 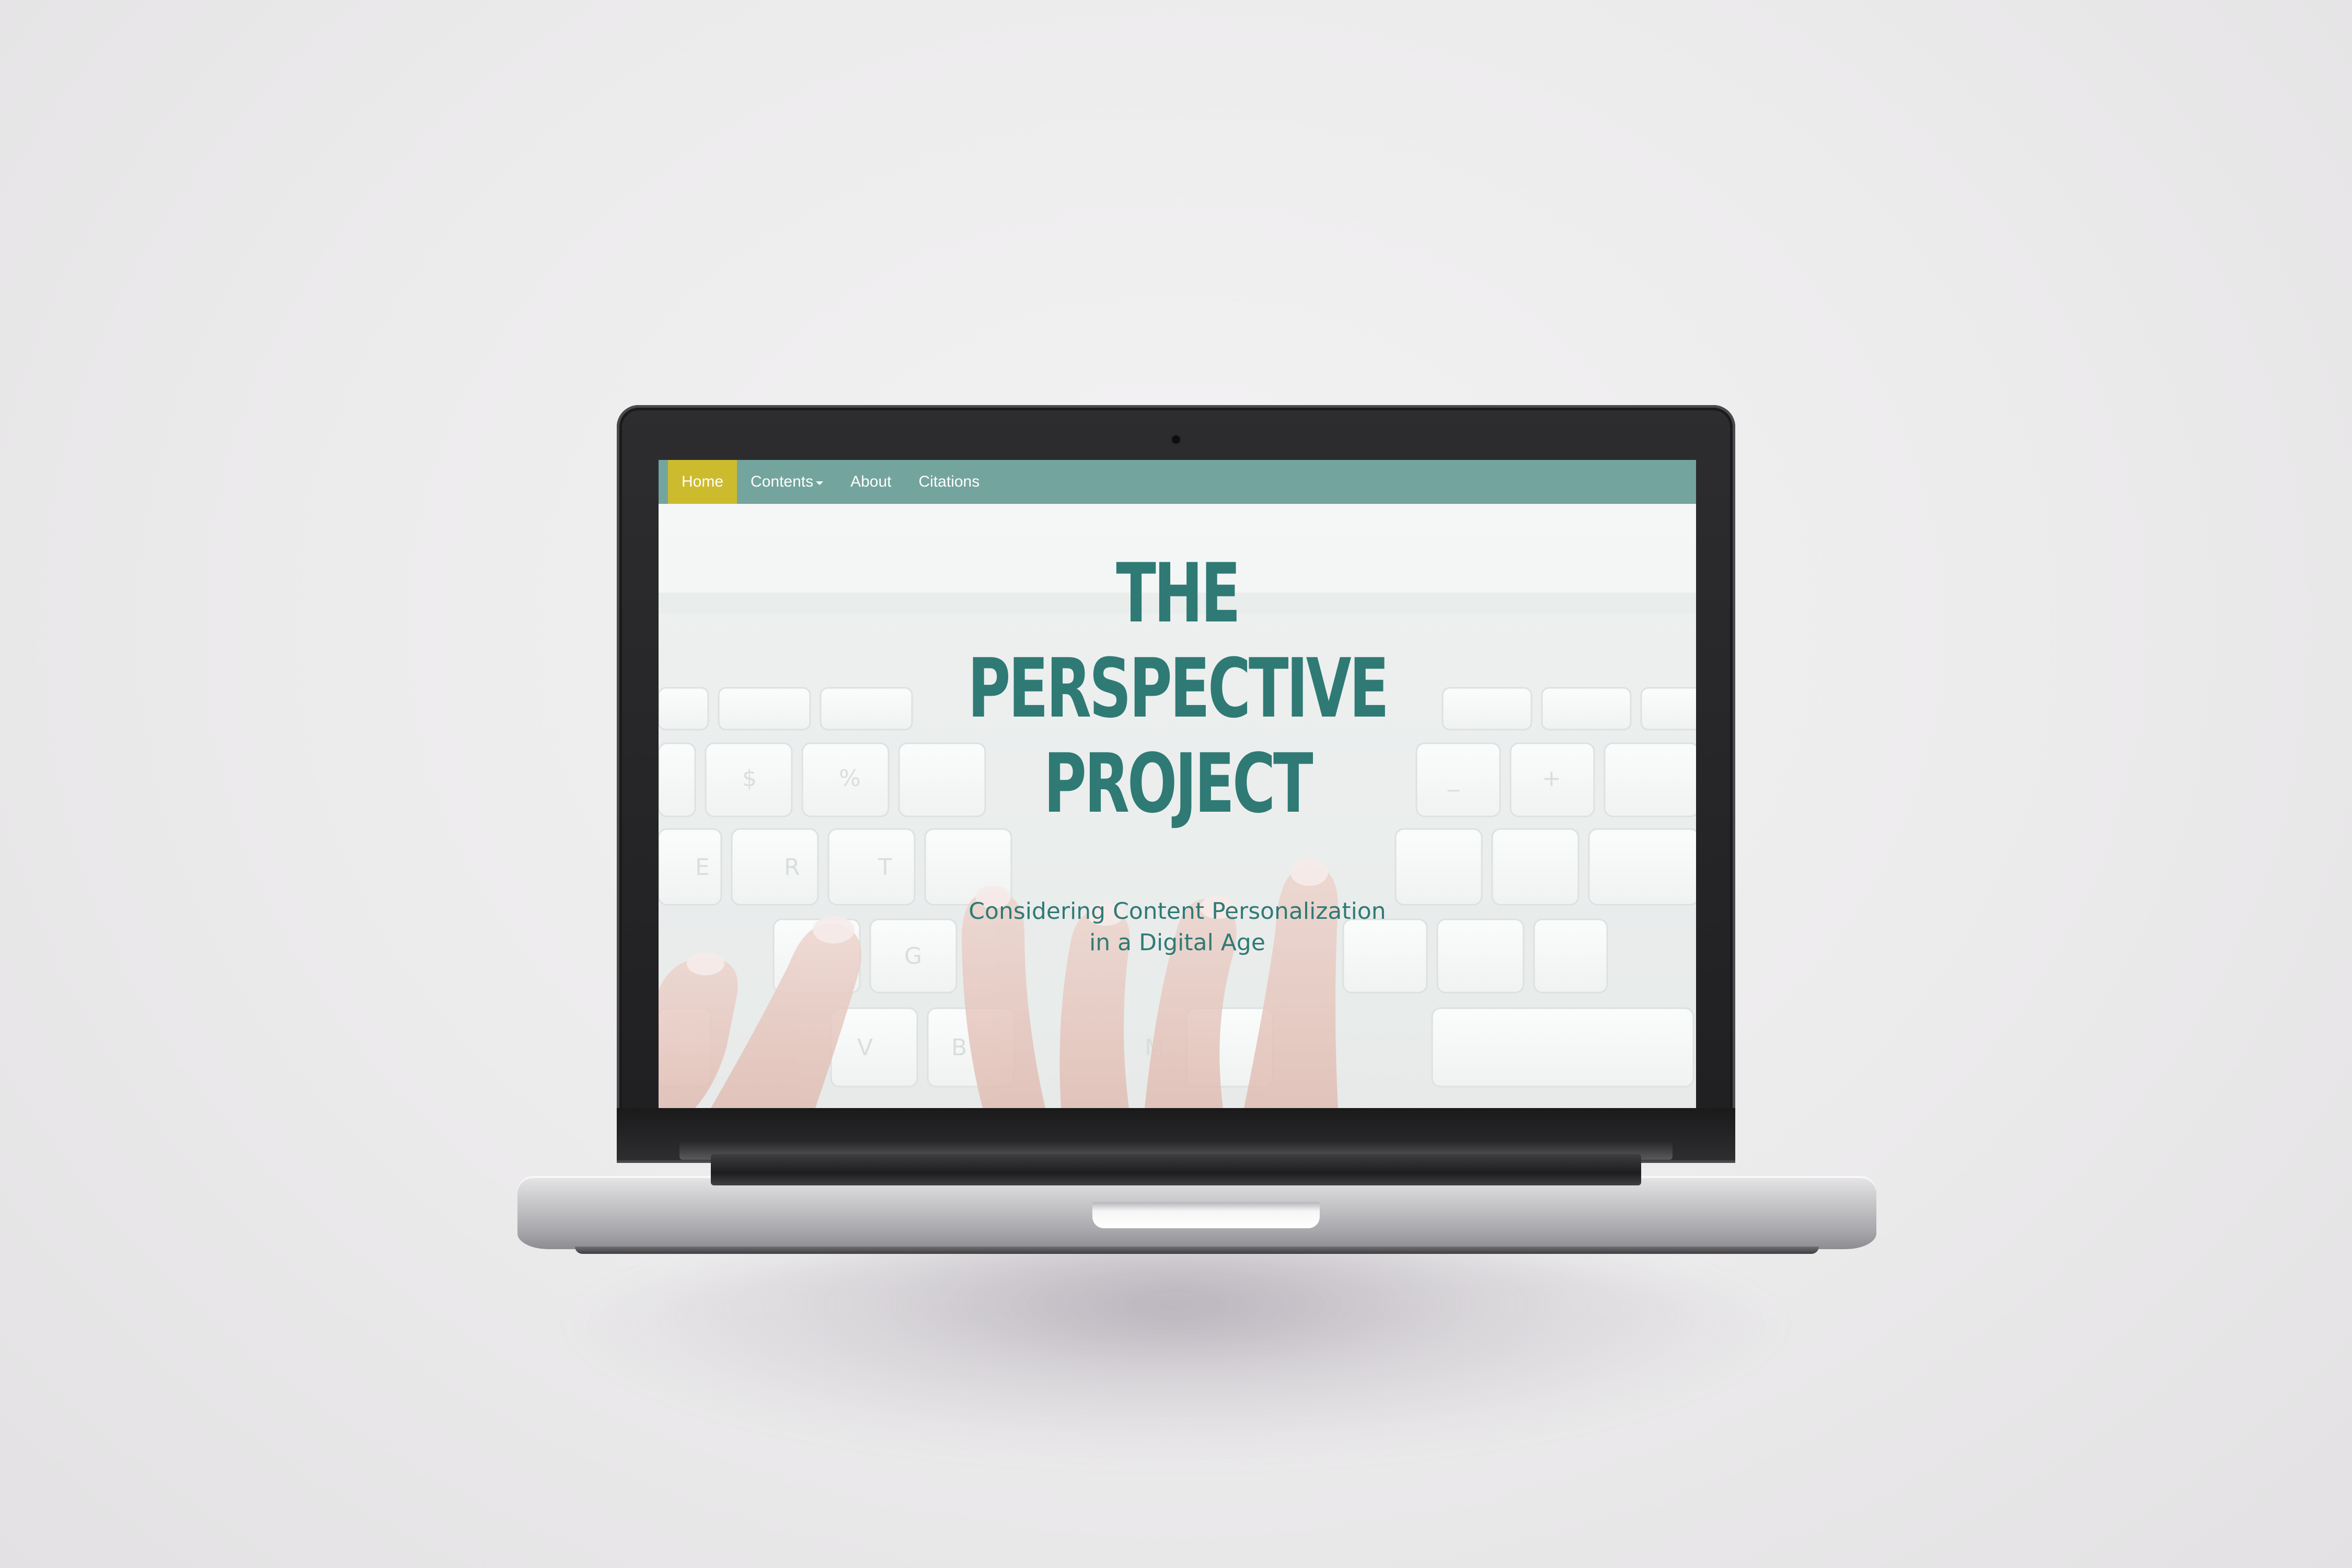 I want to click on nav-contents-dropdown: Contents, so click(x=787, y=482).